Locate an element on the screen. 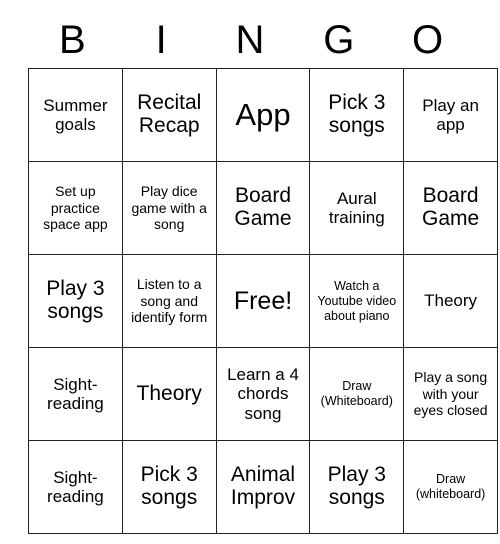 This screenshot has width=500, height=544. bingo-cell-o1: Play an app is located at coordinates (450, 115).